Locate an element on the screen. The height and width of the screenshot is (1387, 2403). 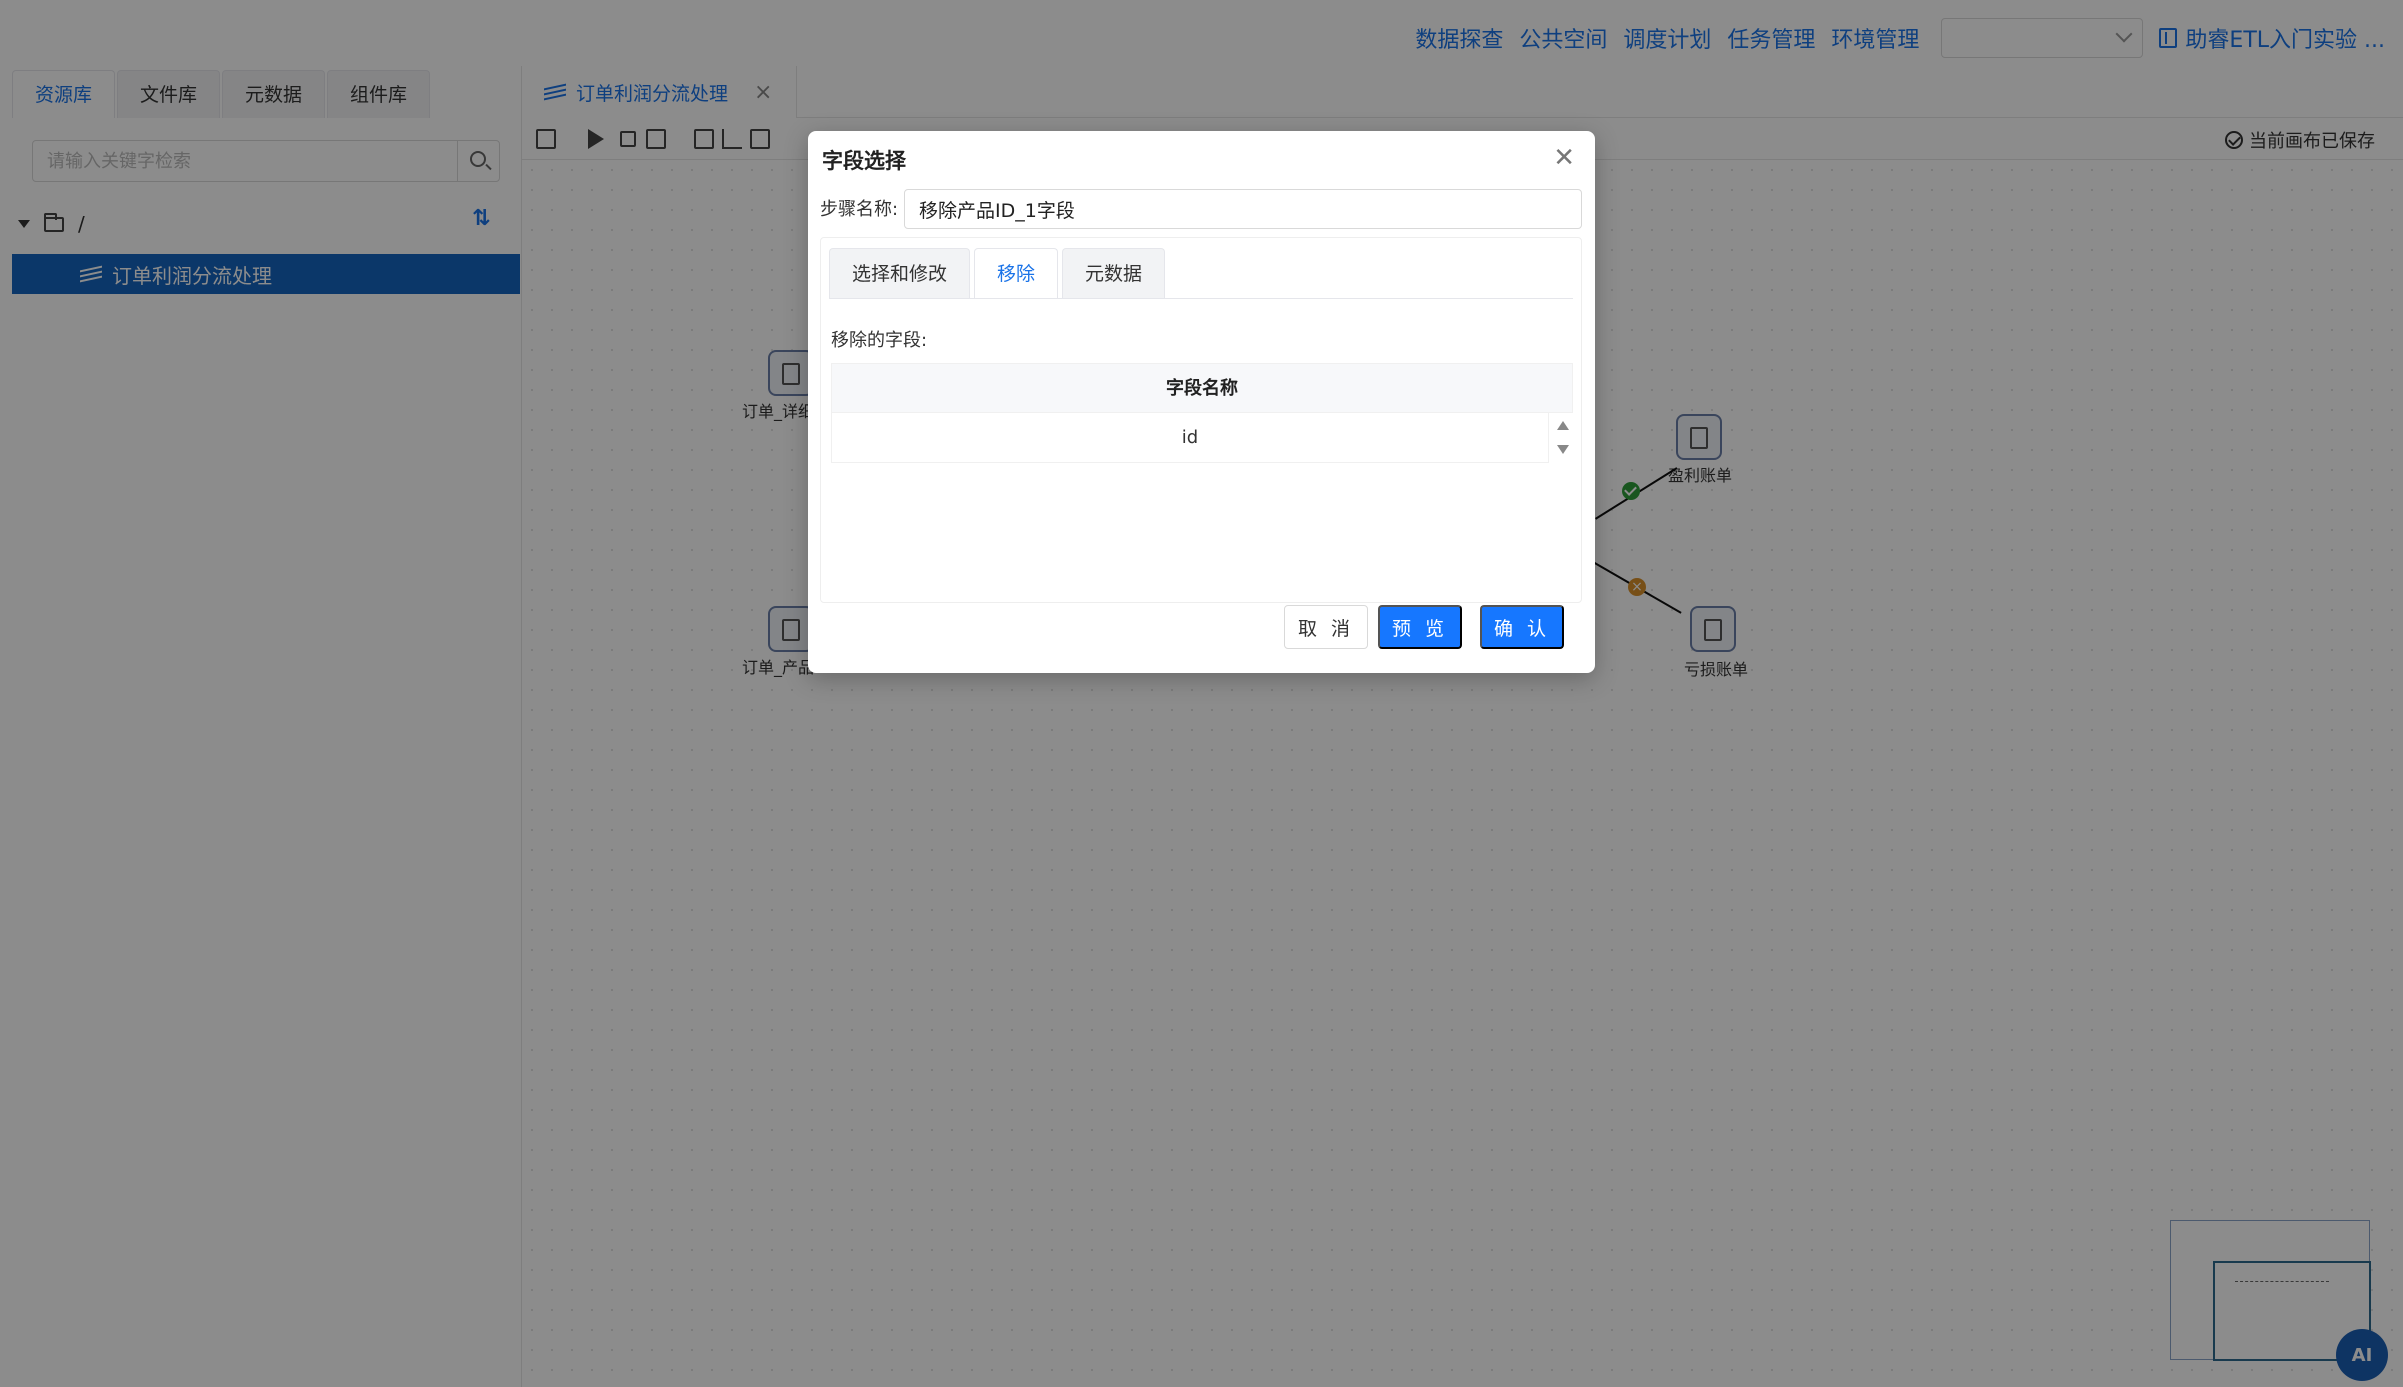
preview-button: 预 览 is located at coordinates (1420, 627).